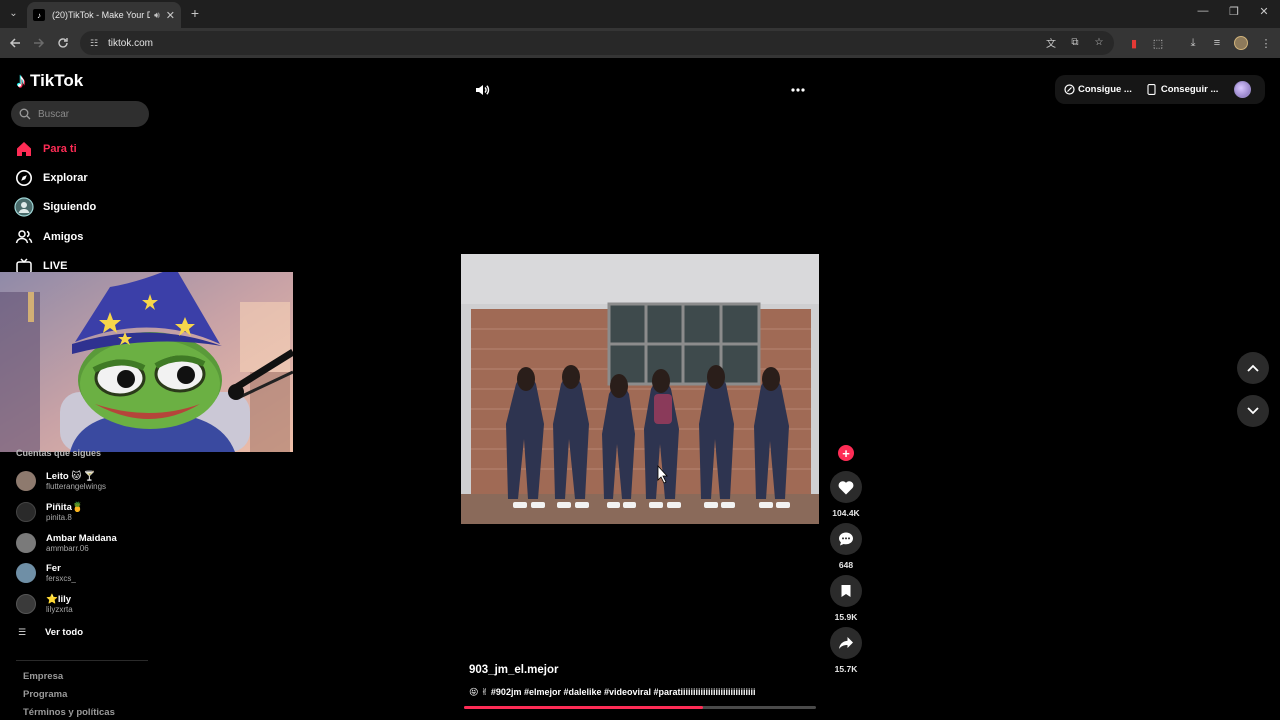  I want to click on logo-text: TikTok, so click(57, 80).